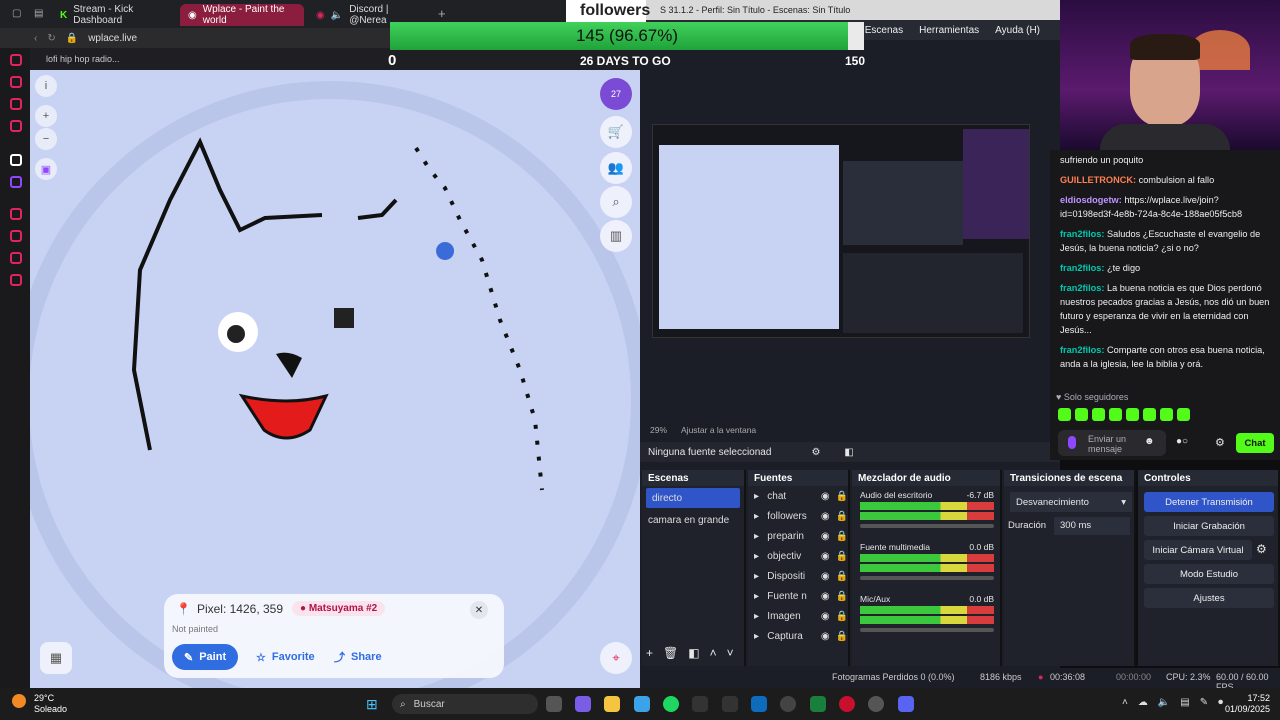  Describe the element at coordinates (1182, 441) in the screenshot. I see `viewers-icon: ●○` at that location.